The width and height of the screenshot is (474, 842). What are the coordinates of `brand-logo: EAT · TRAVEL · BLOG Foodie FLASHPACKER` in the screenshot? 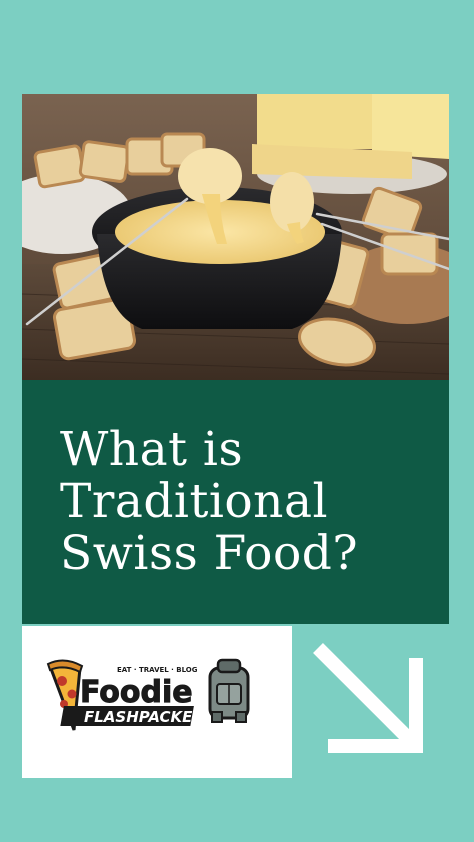 It's located at (148, 694).